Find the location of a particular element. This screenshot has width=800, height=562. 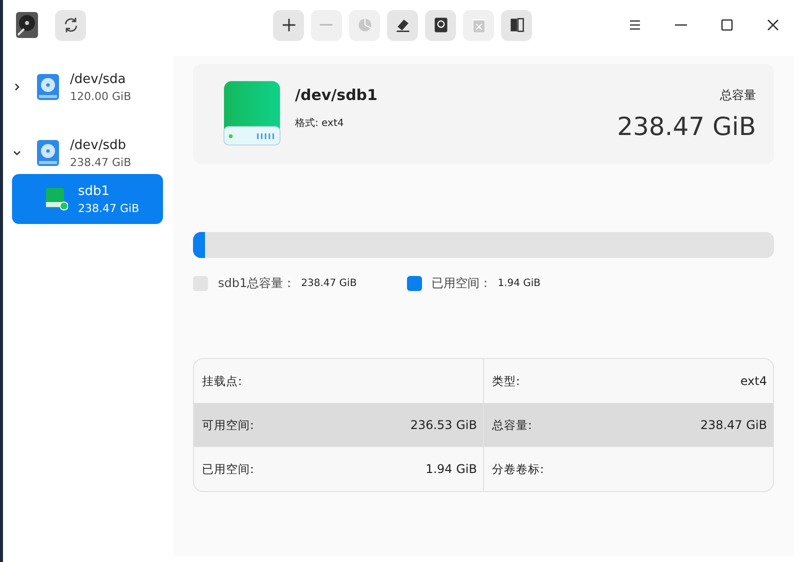

detail-value: 236.53 GiB is located at coordinates (443, 425).